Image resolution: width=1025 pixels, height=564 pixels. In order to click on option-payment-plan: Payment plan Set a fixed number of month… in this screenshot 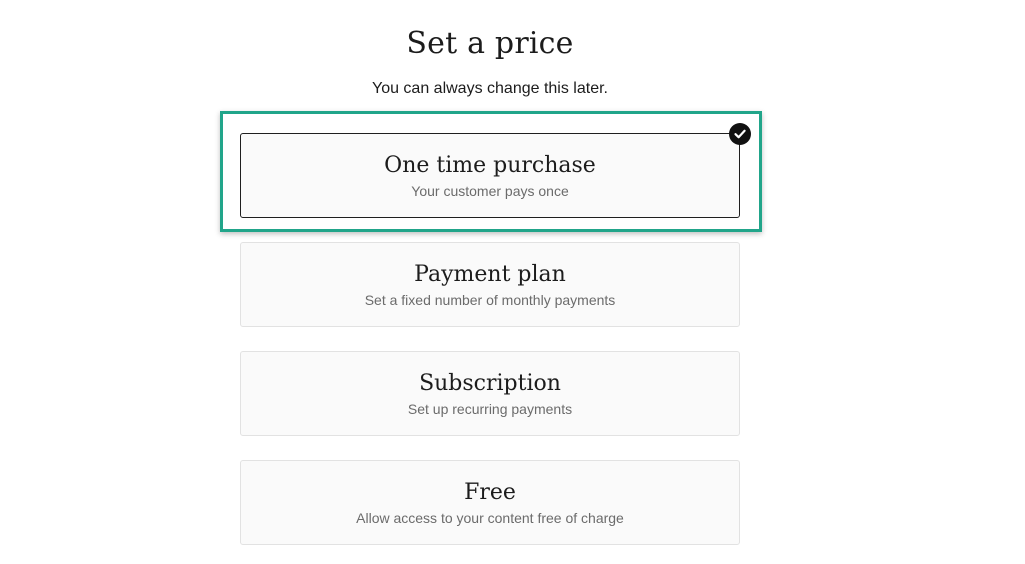, I will do `click(490, 284)`.